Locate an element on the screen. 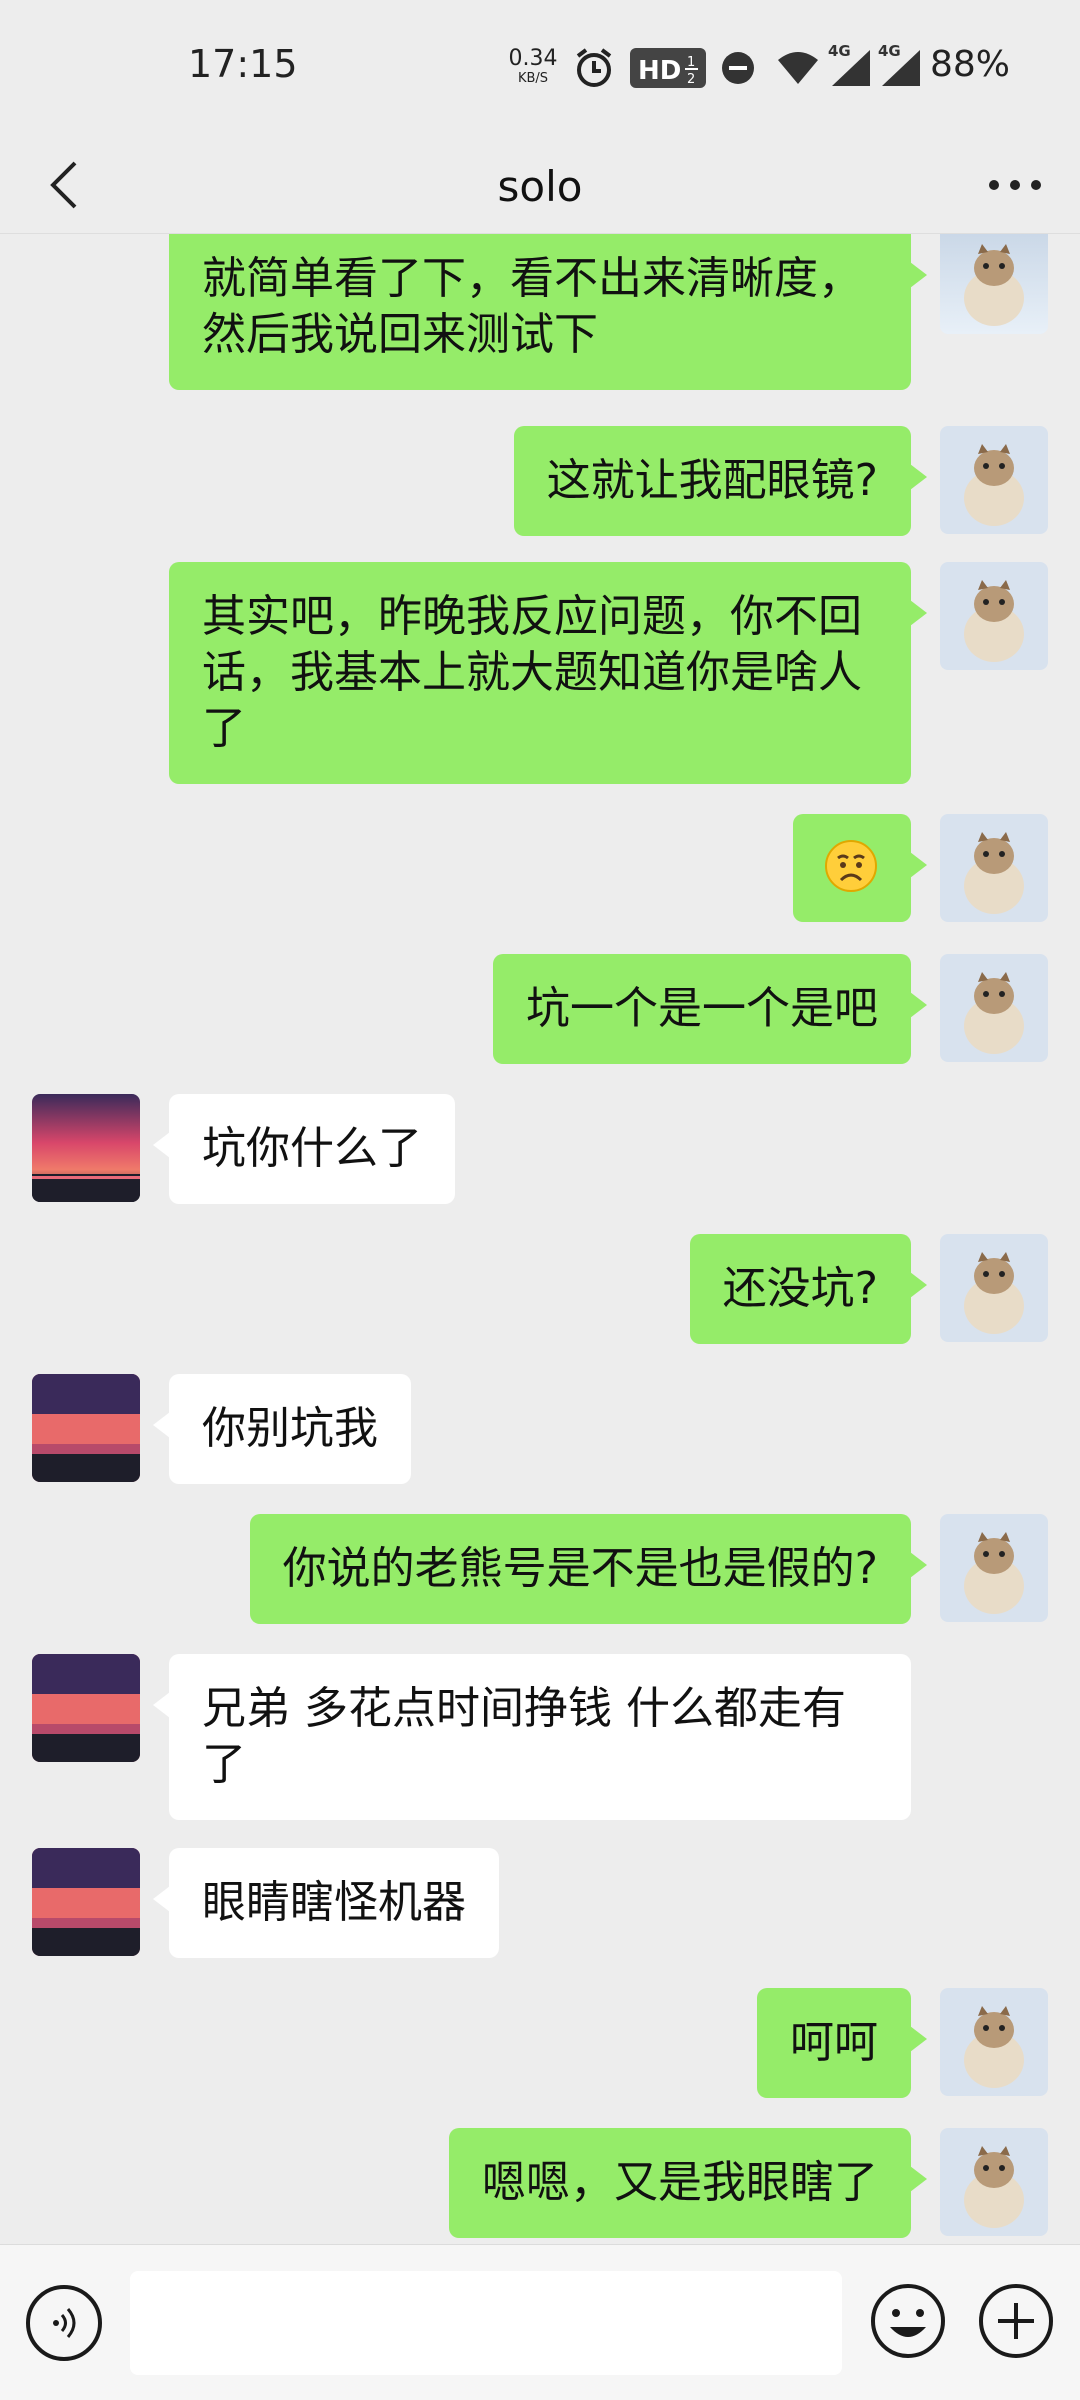  message-row: 这就让我配眼镜? is located at coordinates (540, 478).